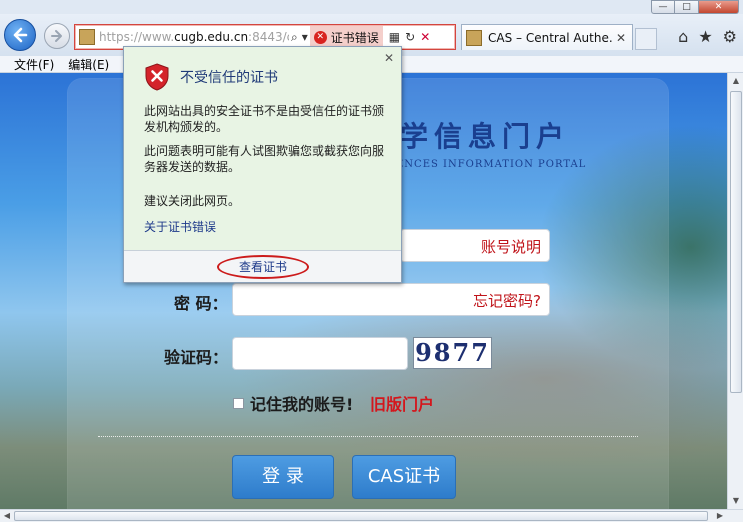  I want to click on vertical-scroll-thumb, so click(736, 242).